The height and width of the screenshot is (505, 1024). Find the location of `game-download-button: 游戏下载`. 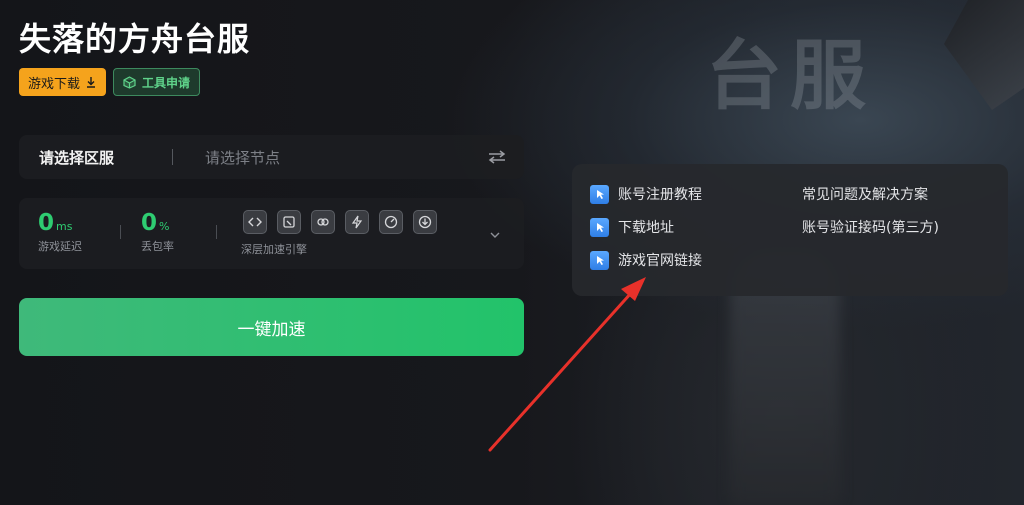

game-download-button: 游戏下载 is located at coordinates (63, 82).